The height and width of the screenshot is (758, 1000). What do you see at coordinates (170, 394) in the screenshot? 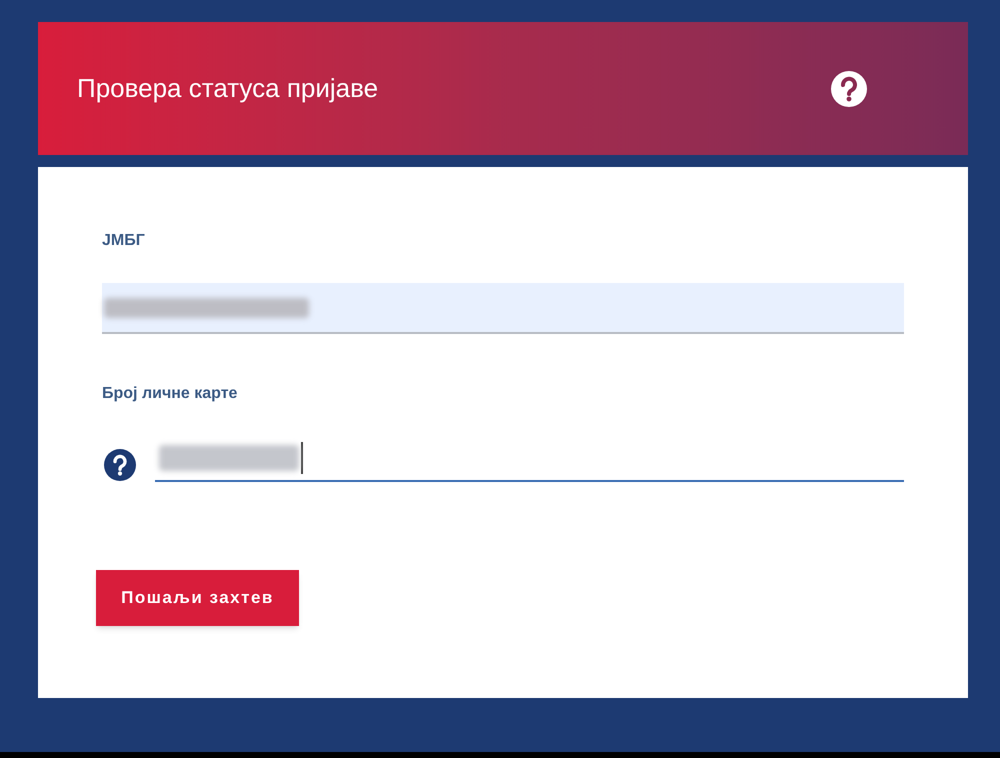
I see `field-label: Број личне карте` at bounding box center [170, 394].